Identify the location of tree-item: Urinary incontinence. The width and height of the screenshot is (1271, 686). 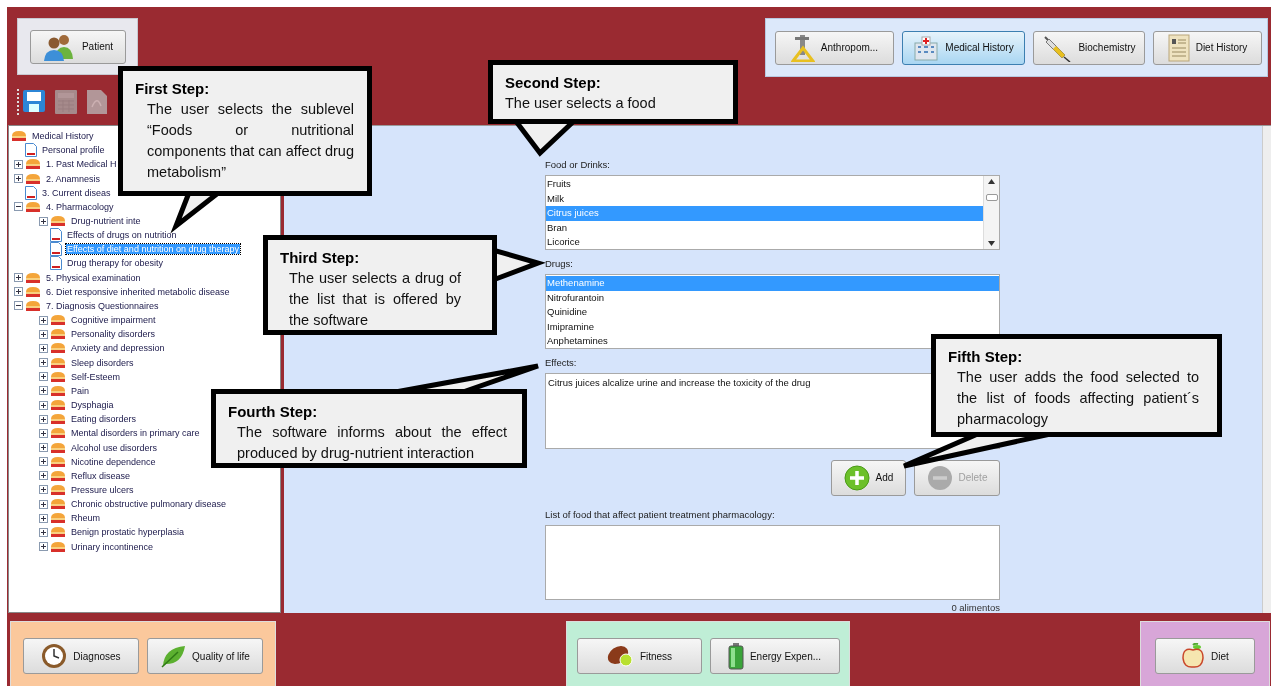
(112, 546).